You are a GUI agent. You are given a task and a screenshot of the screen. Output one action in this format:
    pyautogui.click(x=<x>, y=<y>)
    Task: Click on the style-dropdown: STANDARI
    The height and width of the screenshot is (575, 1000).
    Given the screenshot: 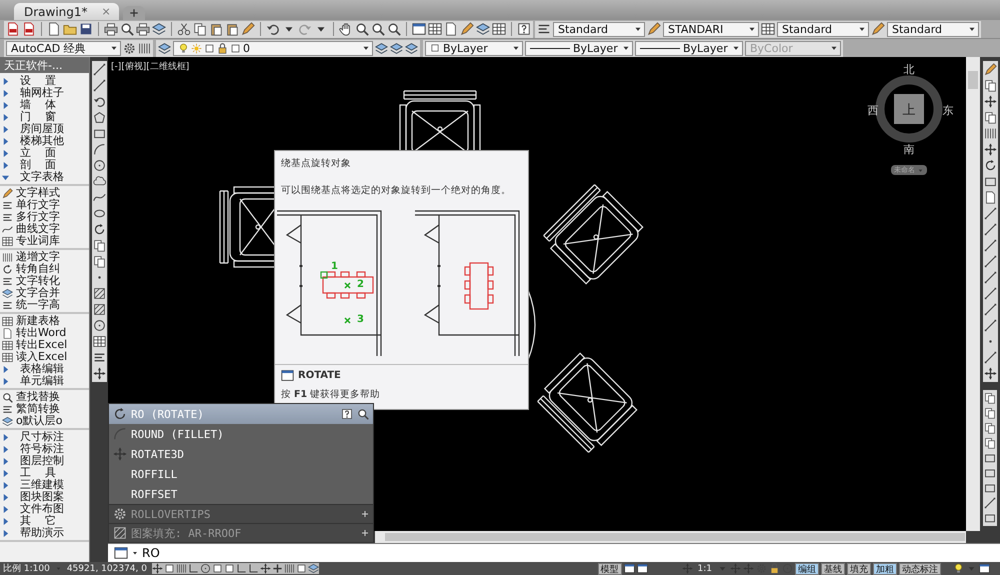 What is the action you would take?
    pyautogui.click(x=711, y=29)
    